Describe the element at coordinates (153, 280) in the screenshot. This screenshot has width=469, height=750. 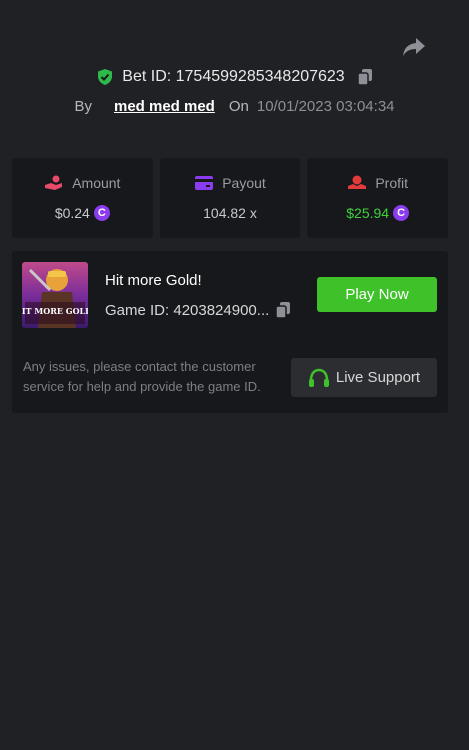
I see `game-title: Hit more Gold!` at that location.